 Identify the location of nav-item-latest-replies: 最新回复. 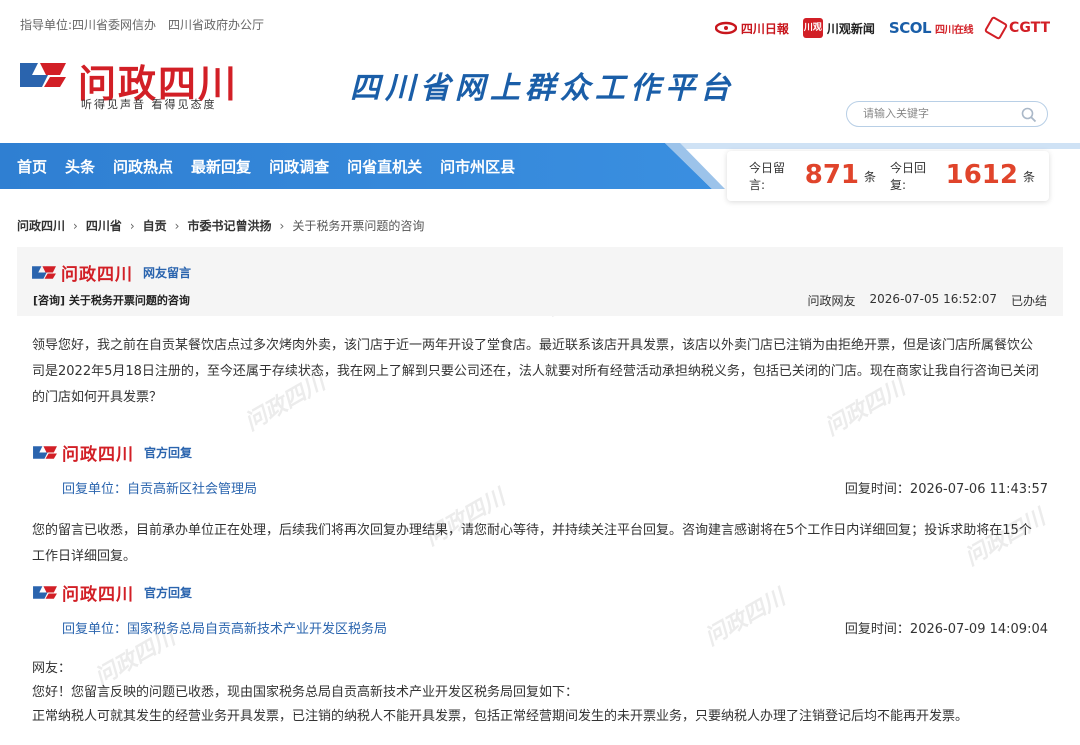
(221, 166).